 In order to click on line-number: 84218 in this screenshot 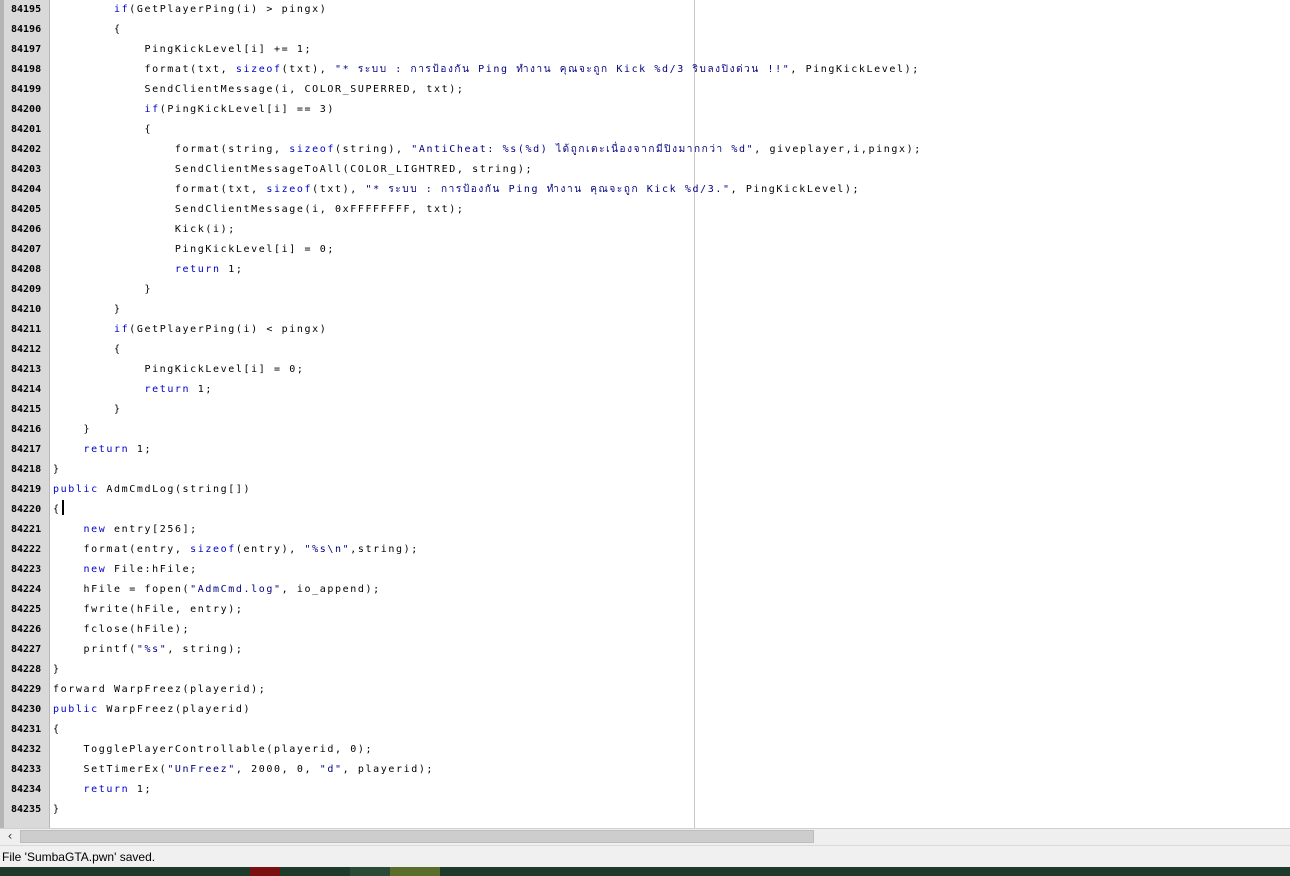, I will do `click(26, 469)`.